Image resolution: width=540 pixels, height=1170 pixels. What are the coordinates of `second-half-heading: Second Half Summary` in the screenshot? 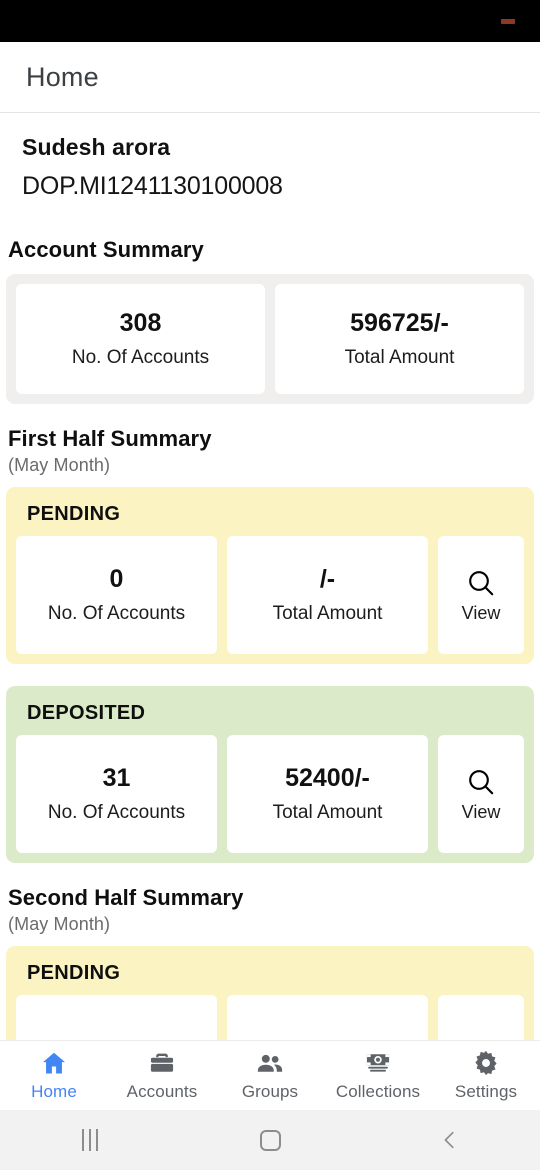 It's located at (126, 897).